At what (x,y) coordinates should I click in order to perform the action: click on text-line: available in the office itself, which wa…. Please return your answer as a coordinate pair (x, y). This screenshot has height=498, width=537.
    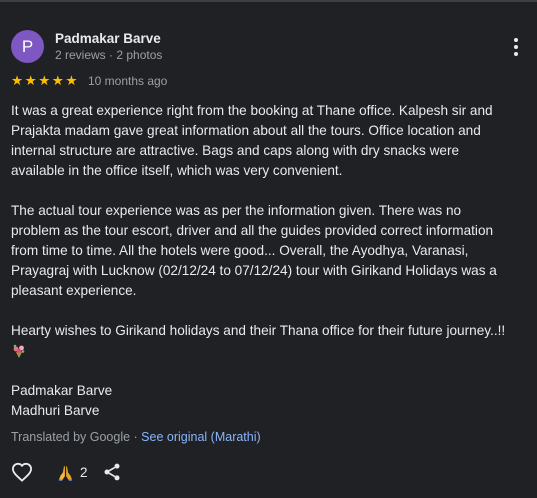
    Looking at the image, I should click on (177, 170).